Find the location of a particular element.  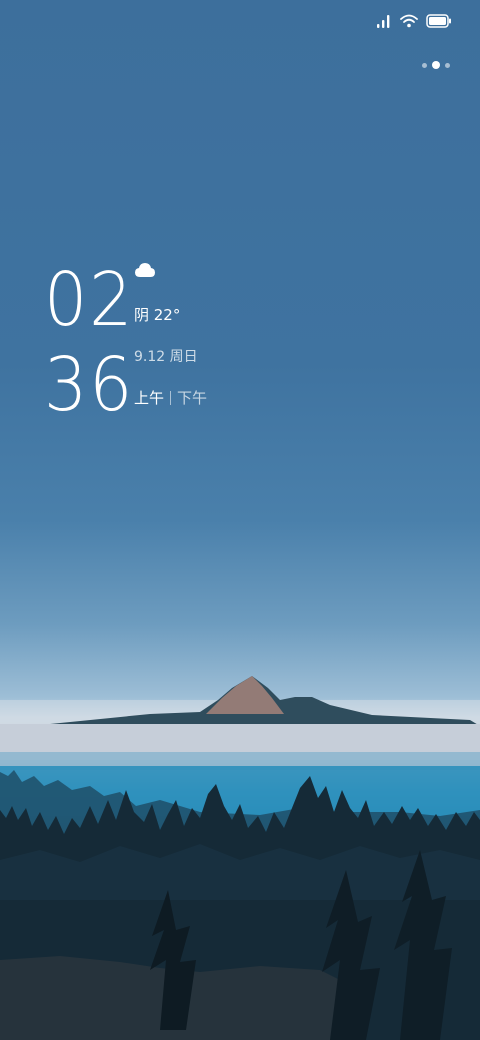

weather-icon-wrap is located at coordinates (145, 270).